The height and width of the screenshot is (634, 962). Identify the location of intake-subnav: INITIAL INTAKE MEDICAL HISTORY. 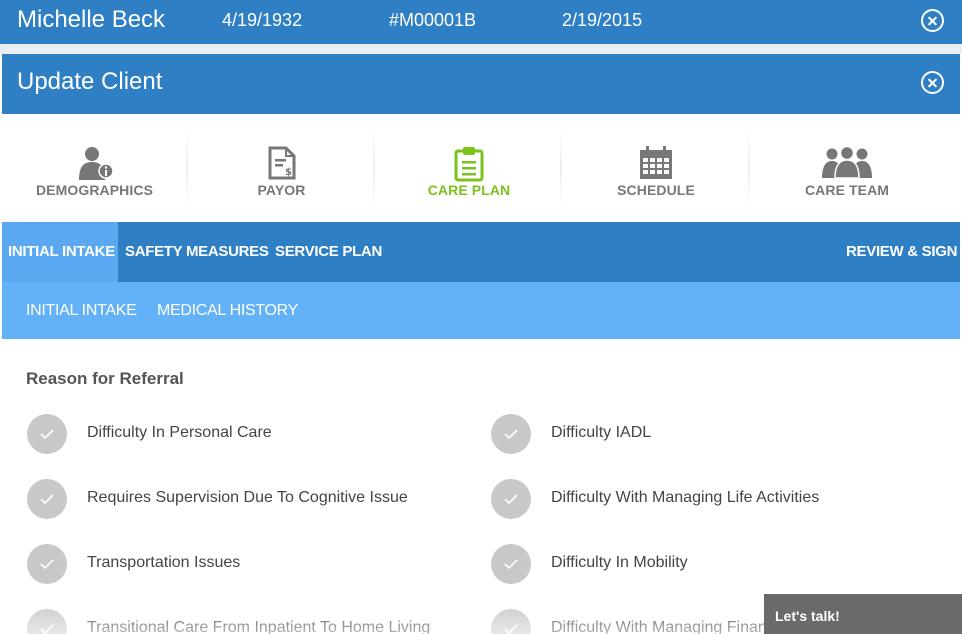
(481, 310).